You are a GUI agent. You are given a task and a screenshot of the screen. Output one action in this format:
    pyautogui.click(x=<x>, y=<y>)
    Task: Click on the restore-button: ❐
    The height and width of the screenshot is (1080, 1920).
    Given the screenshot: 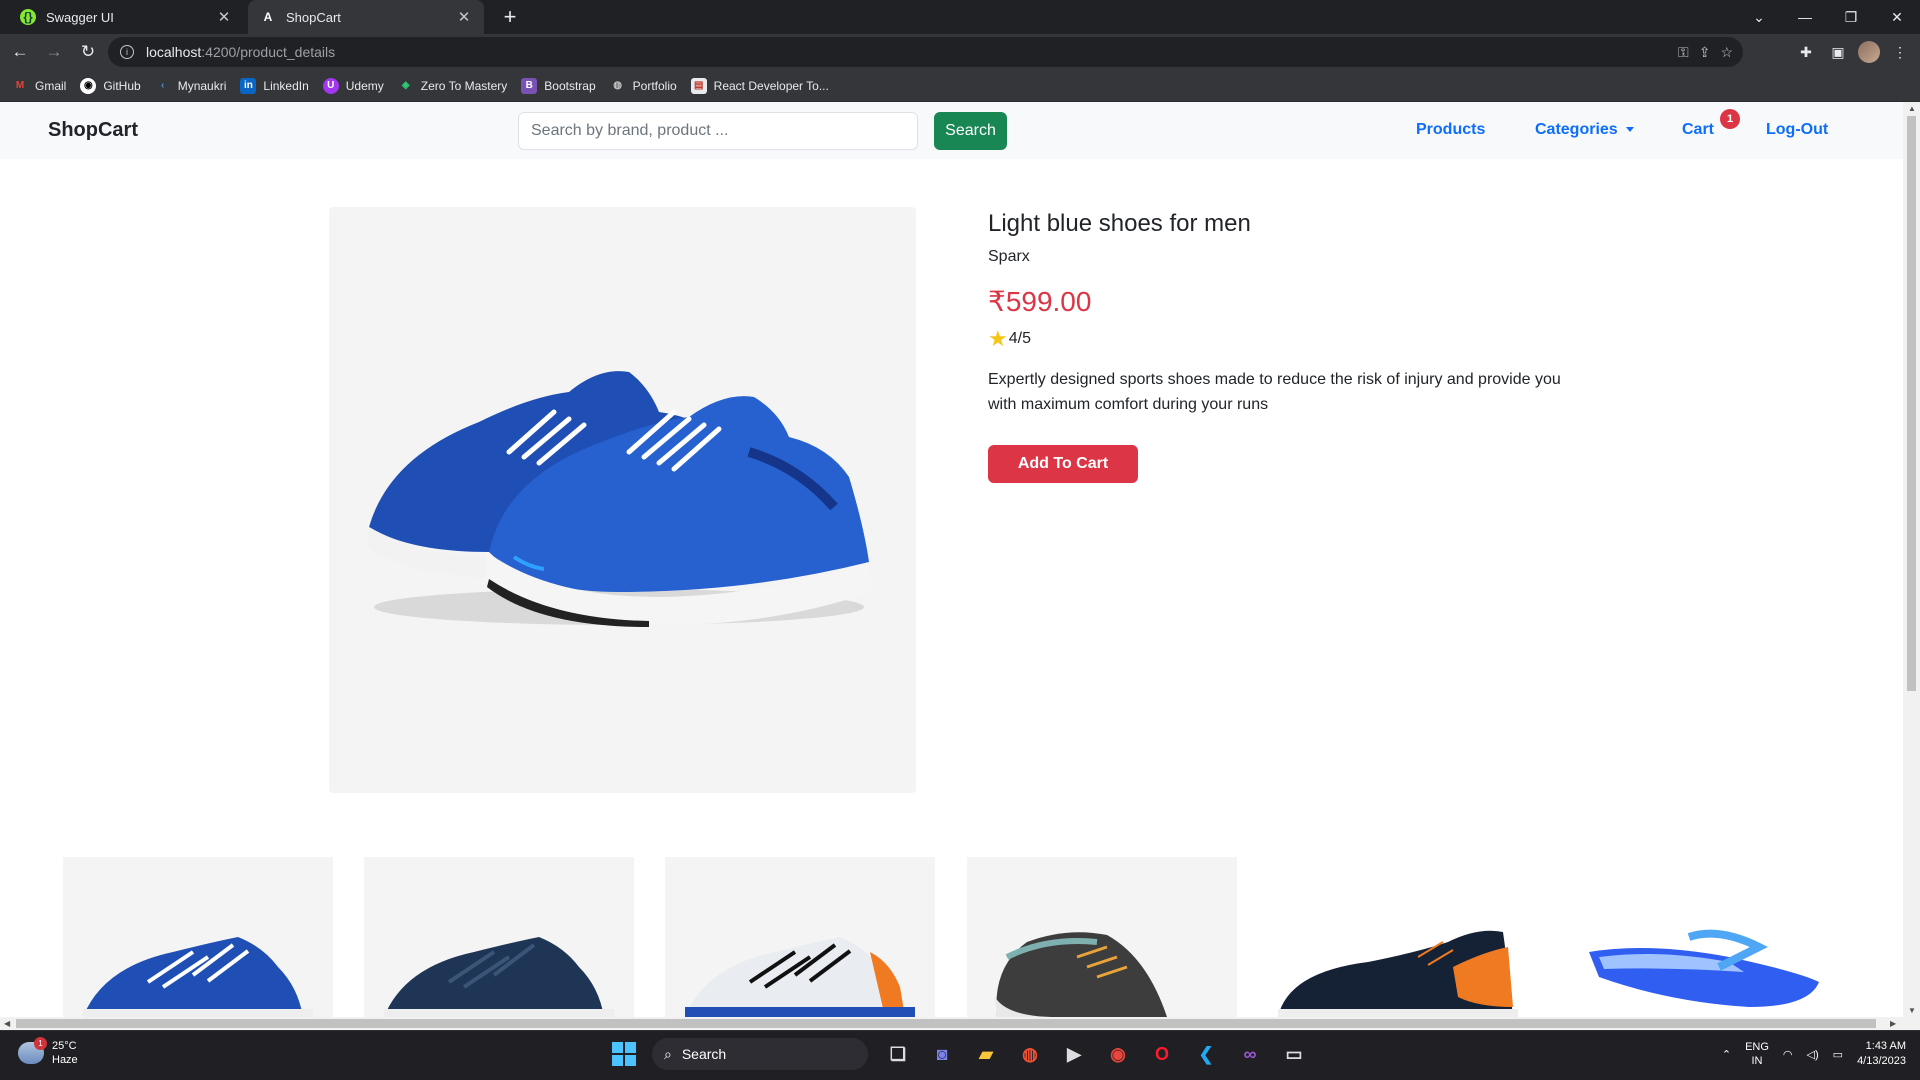 What is the action you would take?
    pyautogui.click(x=1851, y=17)
    